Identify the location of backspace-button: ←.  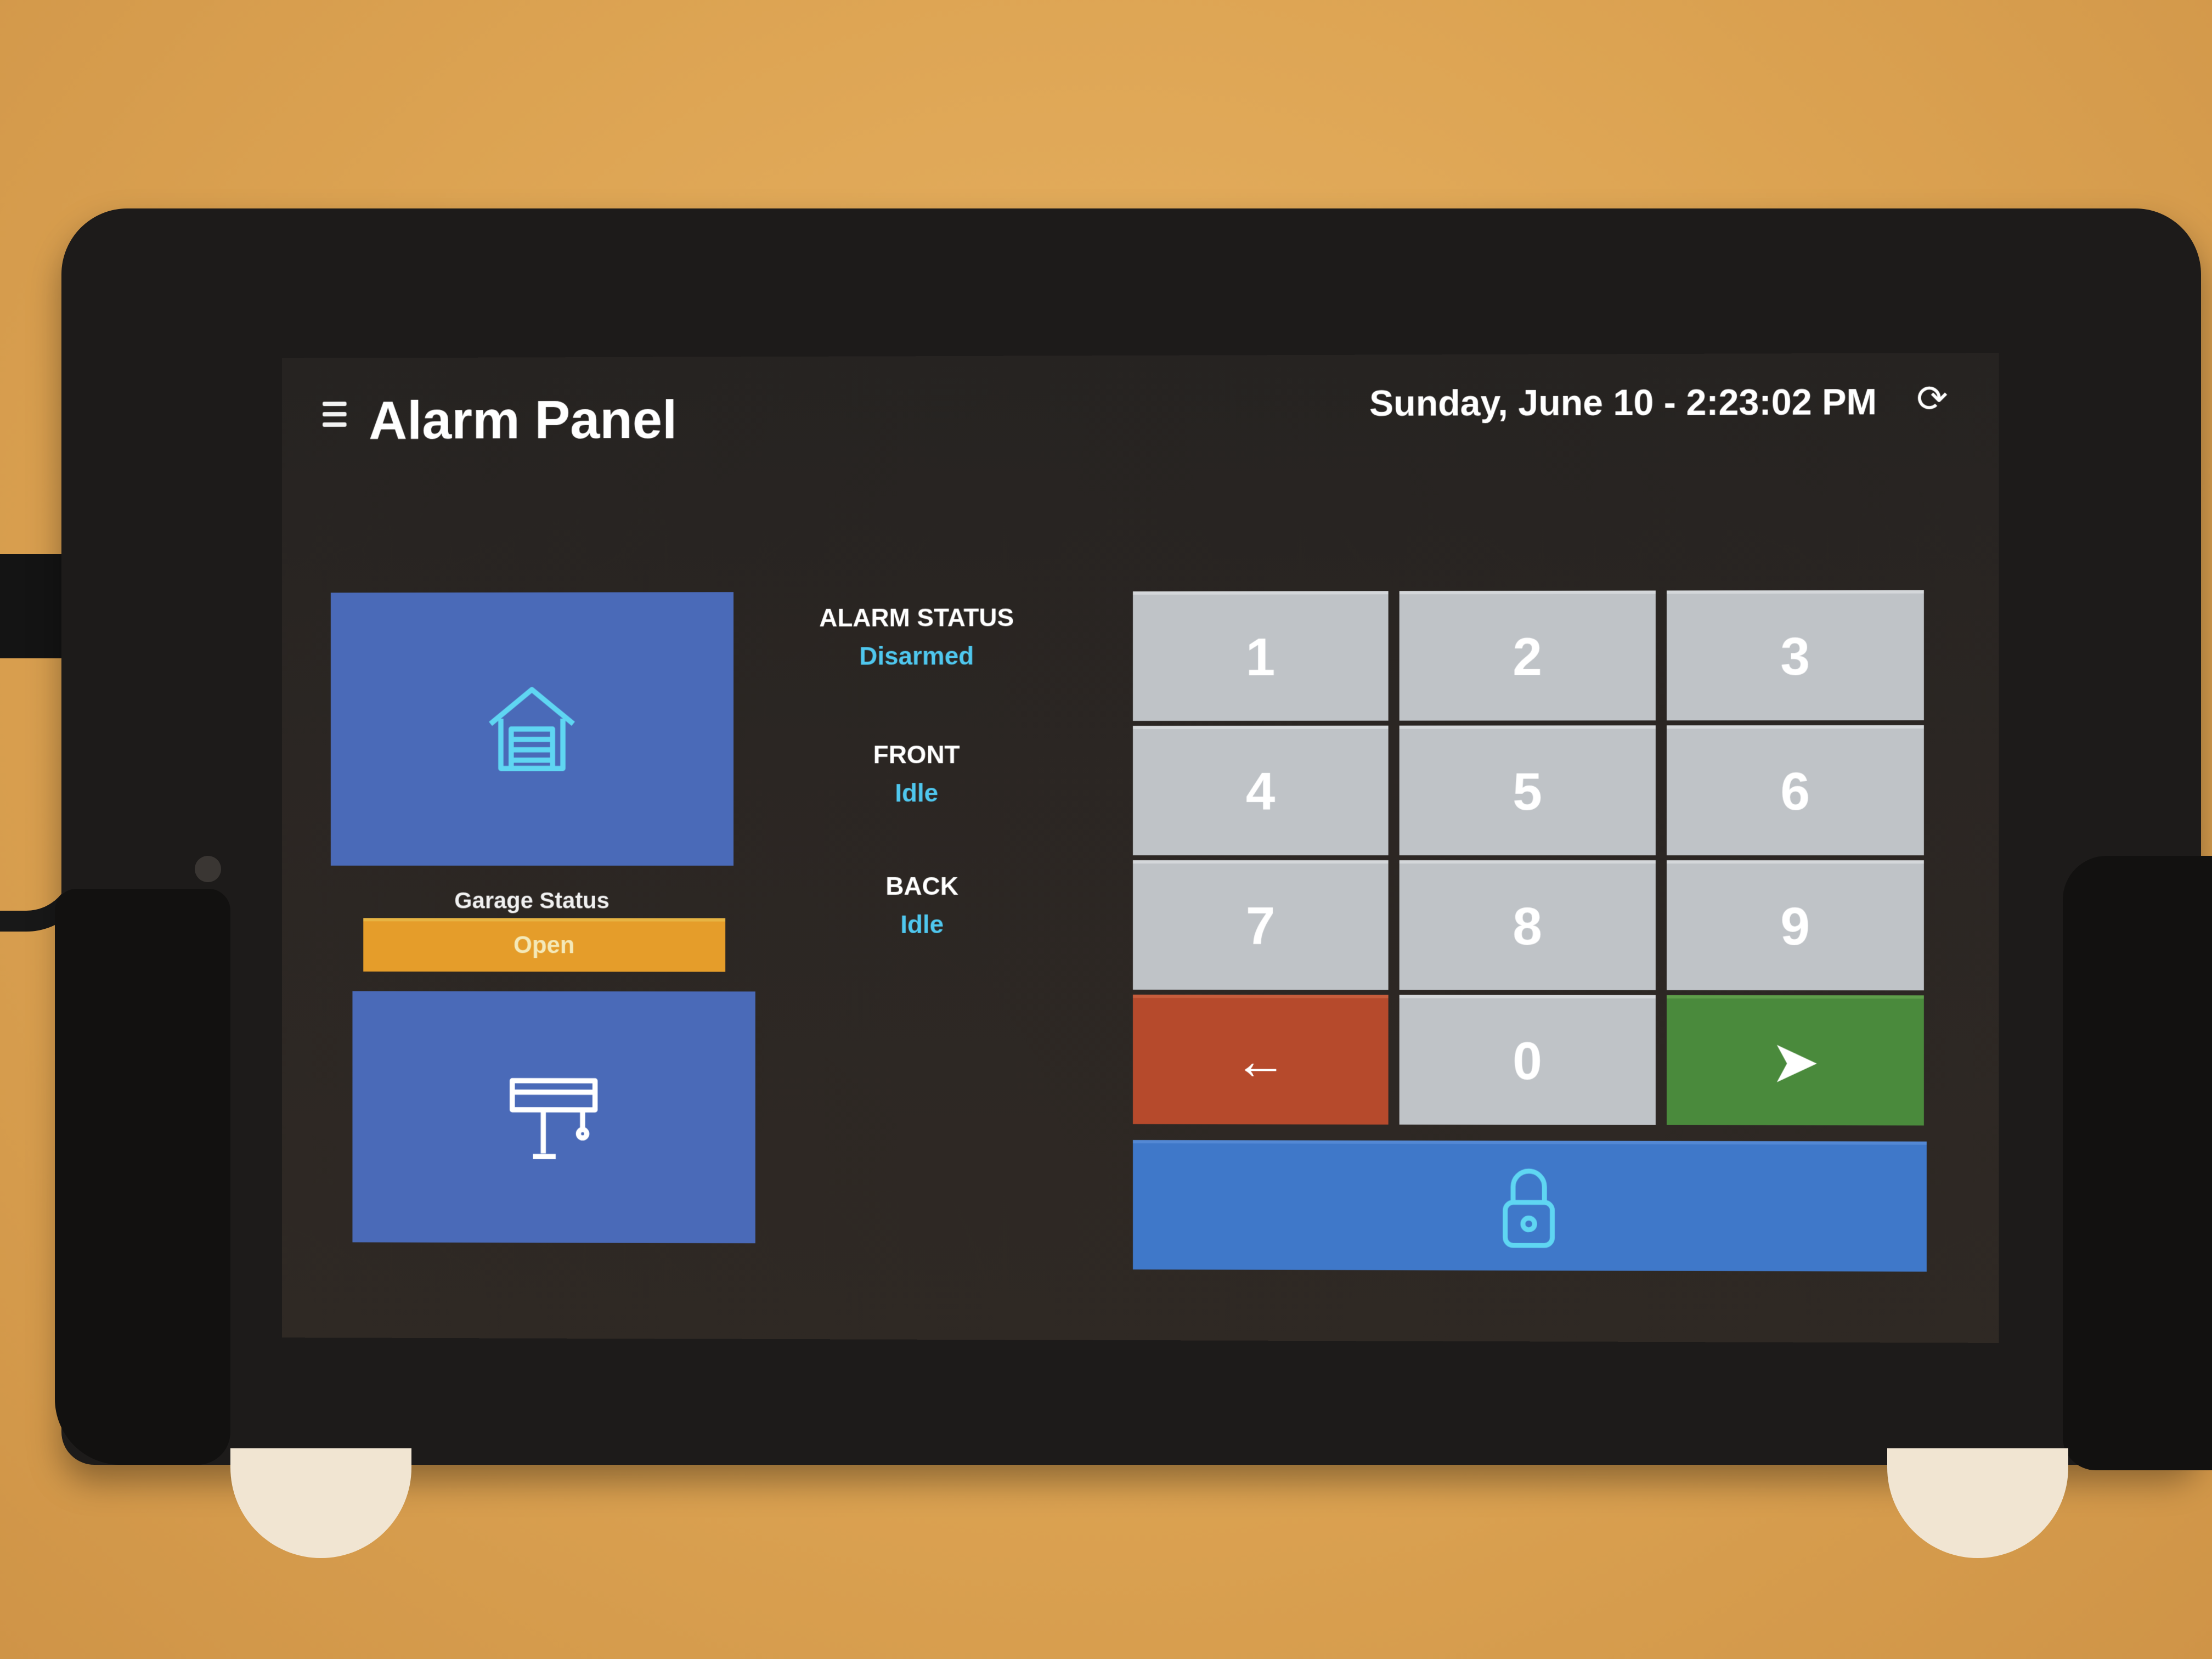
(1261, 1059).